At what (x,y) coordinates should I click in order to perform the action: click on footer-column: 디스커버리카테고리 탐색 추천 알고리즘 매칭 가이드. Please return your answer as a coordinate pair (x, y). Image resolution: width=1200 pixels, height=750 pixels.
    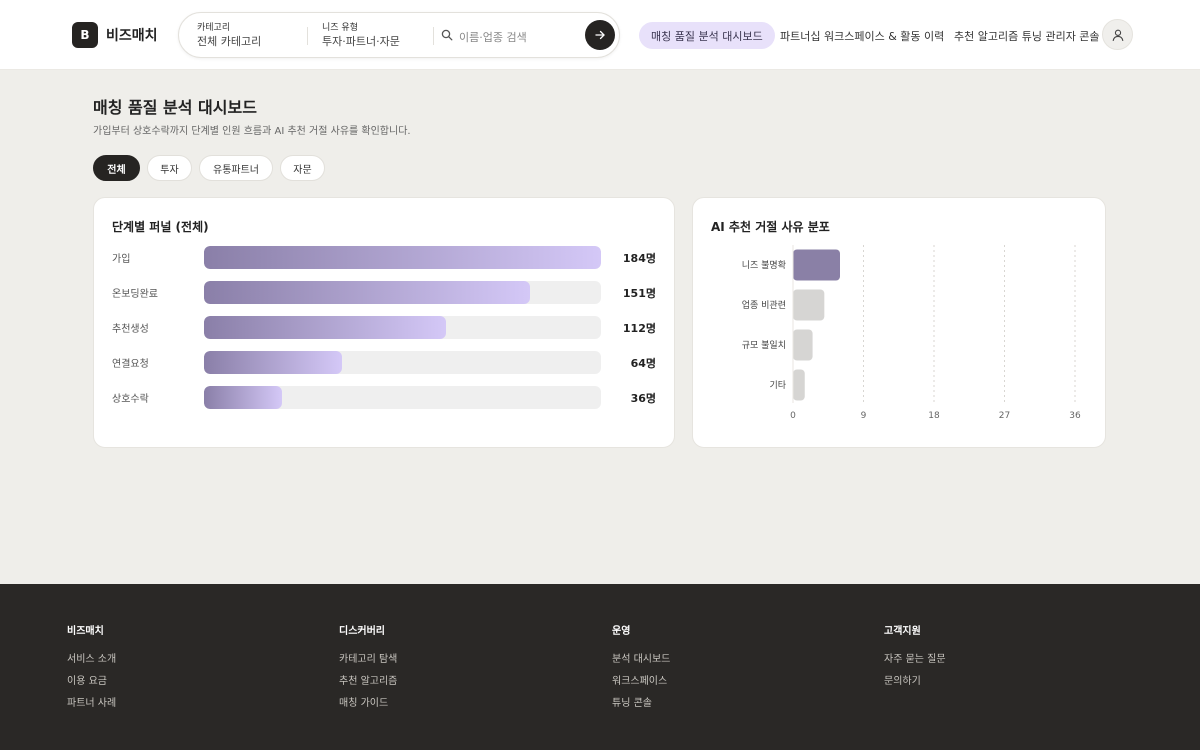
    Looking at the image, I should click on (368, 668).